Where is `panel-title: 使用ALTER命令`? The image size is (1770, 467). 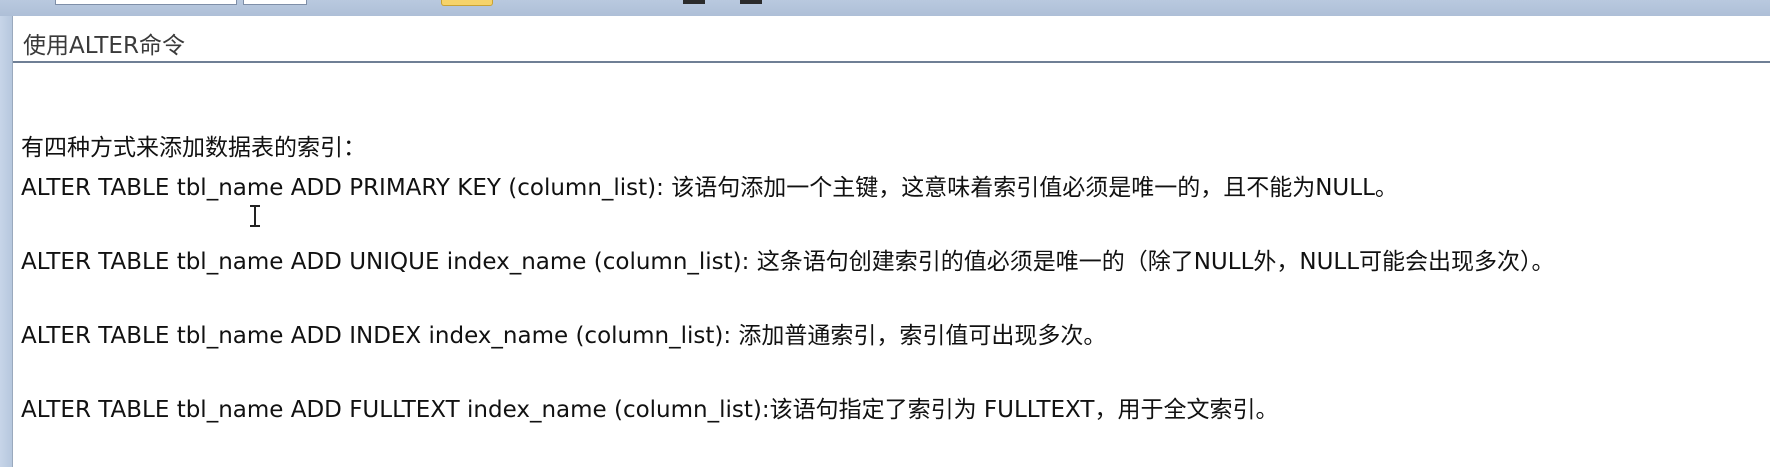
panel-title: 使用ALTER命令 is located at coordinates (104, 46).